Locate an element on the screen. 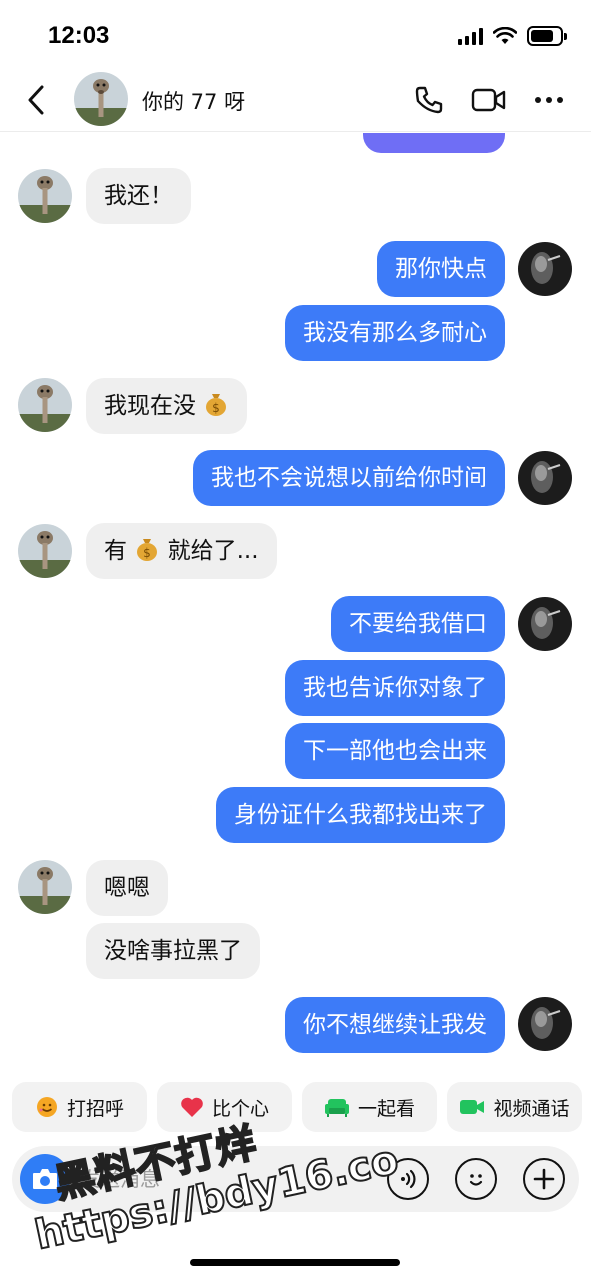 Image resolution: width=591 pixels, height=1280 pixels. message-bubble: 我没有那么多耐心 is located at coordinates (395, 333).